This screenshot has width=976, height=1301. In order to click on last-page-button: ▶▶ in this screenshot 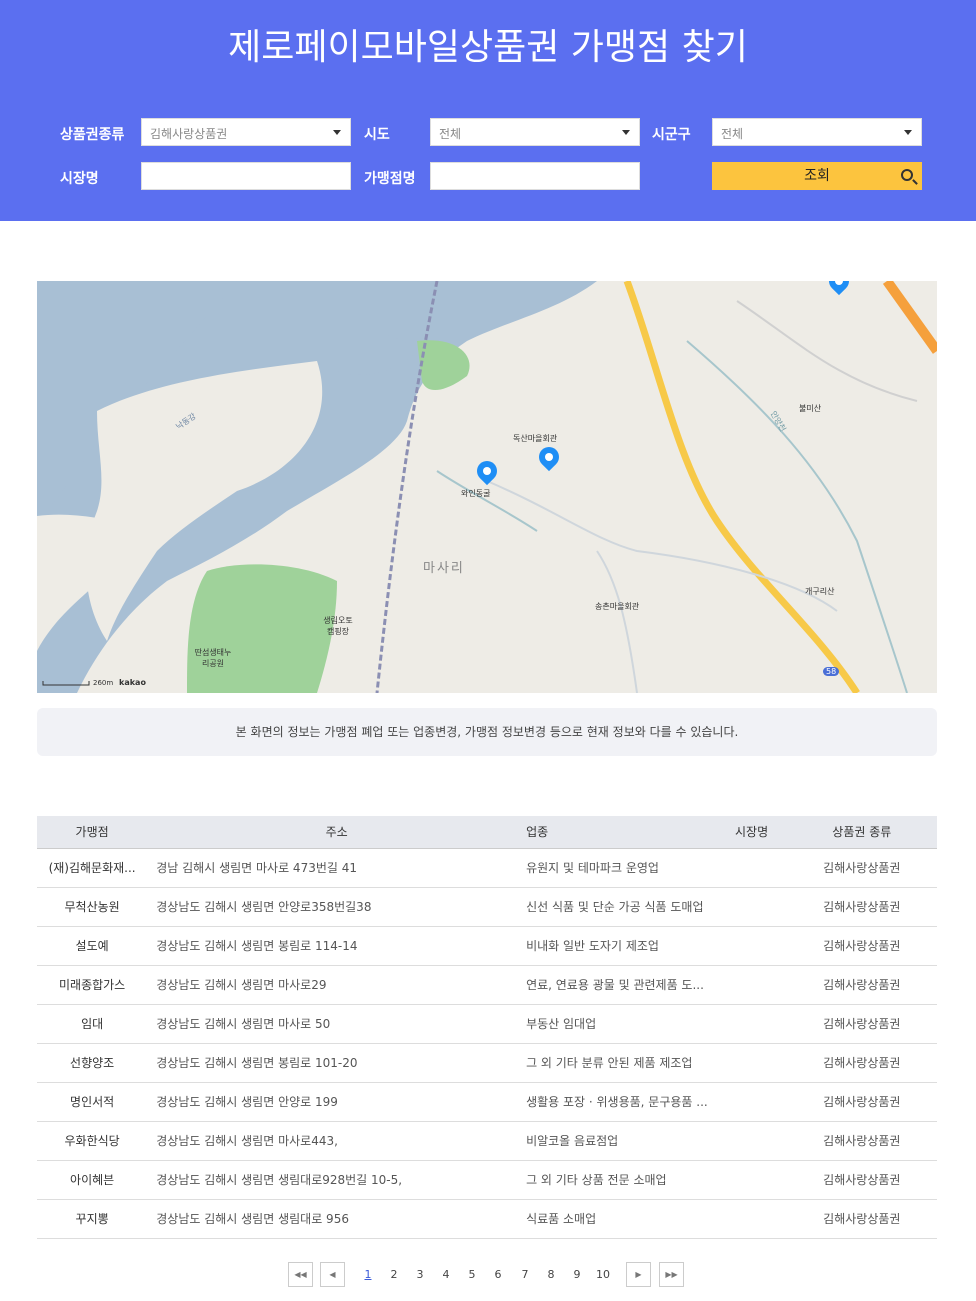, I will do `click(671, 1274)`.